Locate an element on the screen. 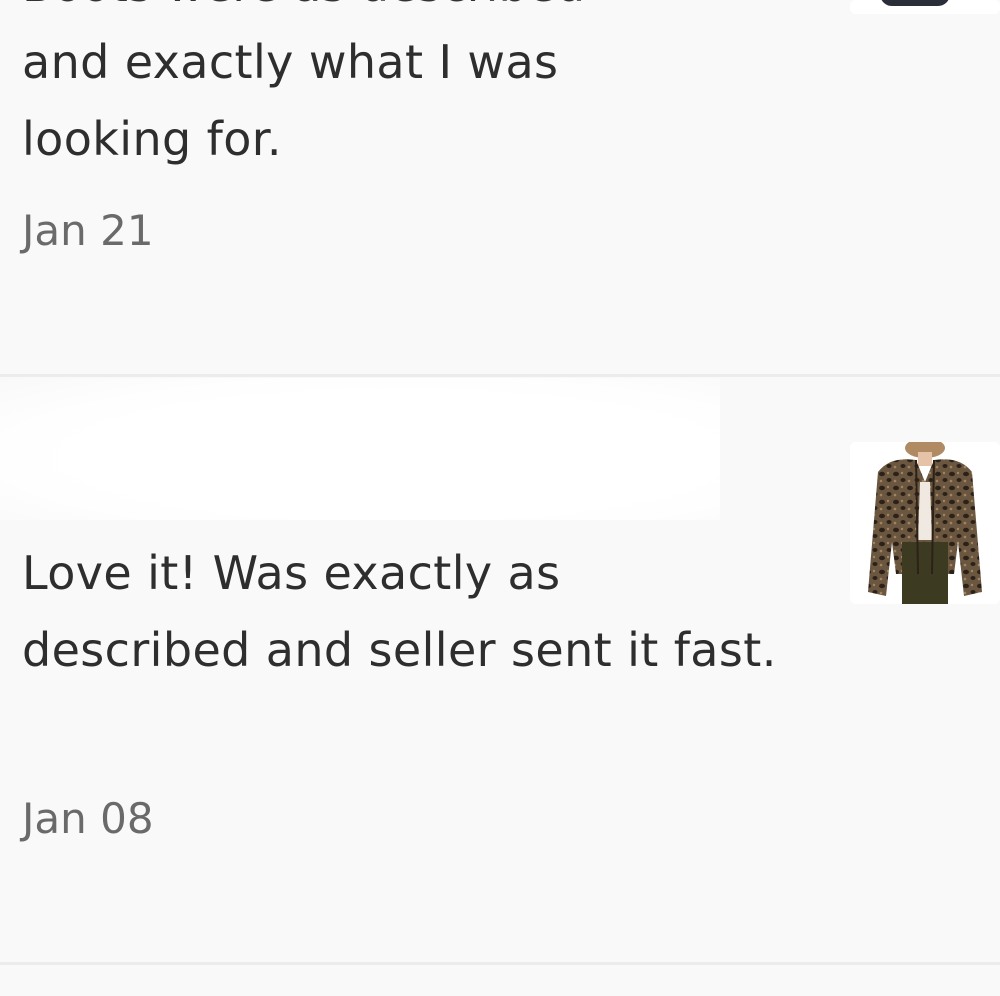 Image resolution: width=1000 pixels, height=996 pixels. review-text: and exactly what I was looking for. is located at coordinates (290, 100).